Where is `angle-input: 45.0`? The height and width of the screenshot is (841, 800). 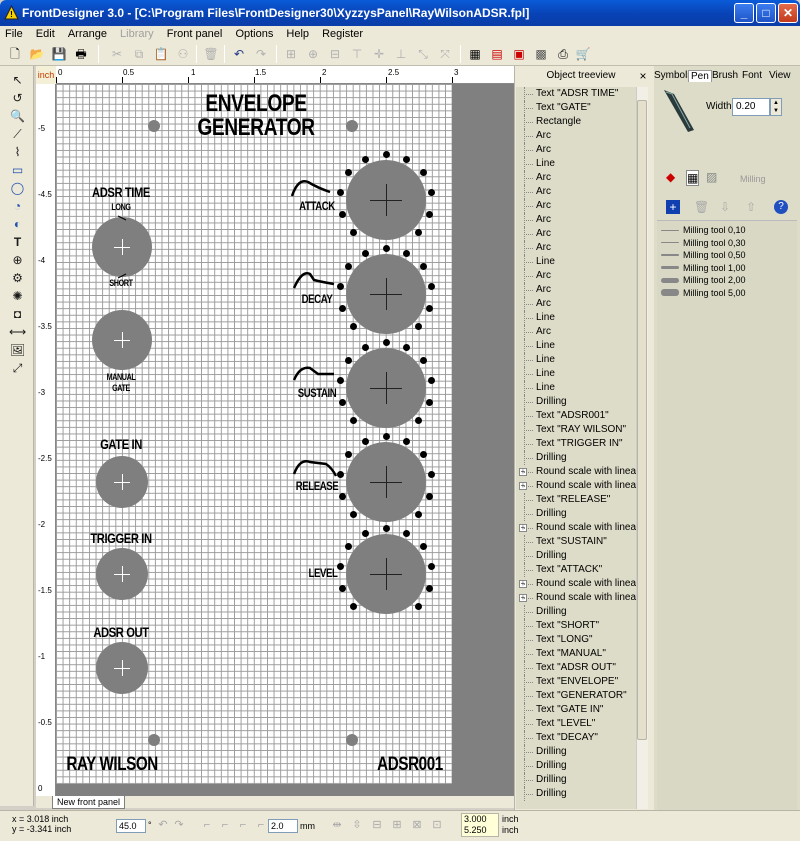 angle-input: 45.0 is located at coordinates (131, 826).